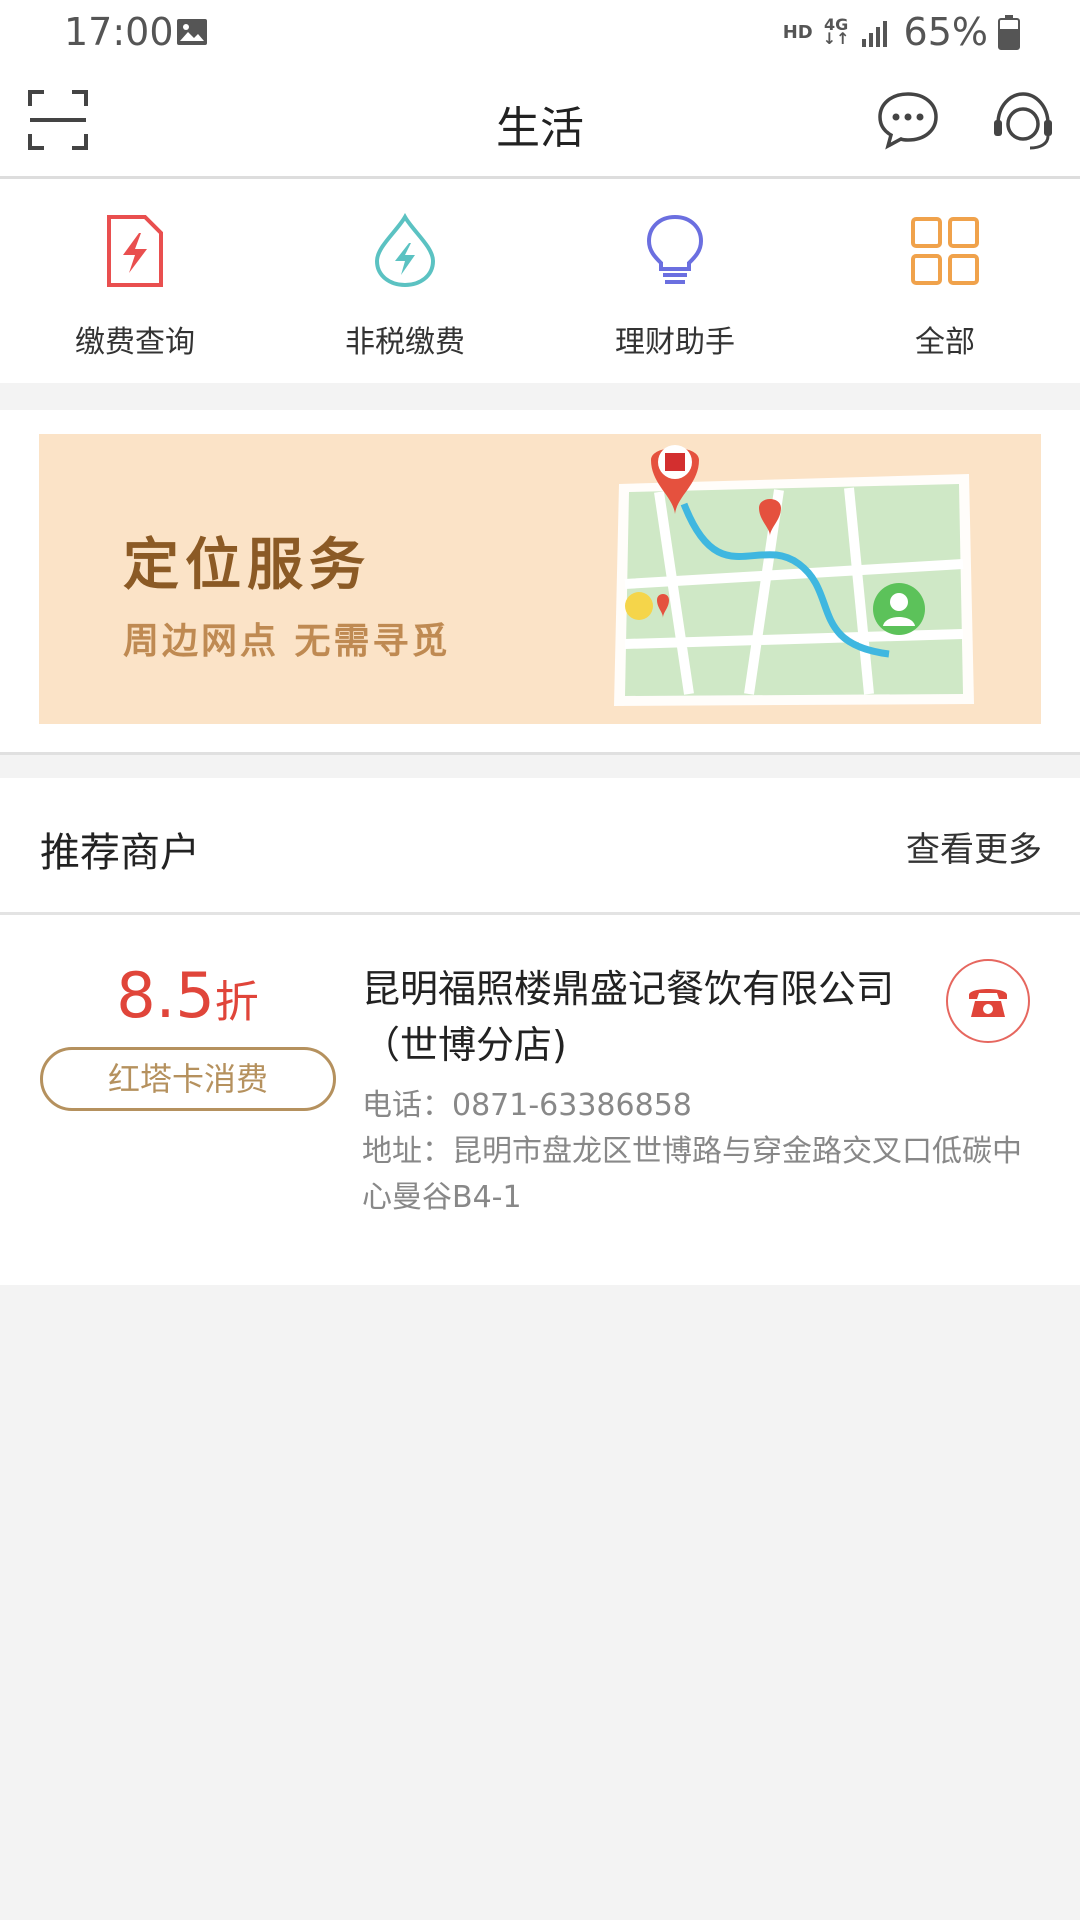 The height and width of the screenshot is (1920, 1080). I want to click on image-icon, so click(192, 32).